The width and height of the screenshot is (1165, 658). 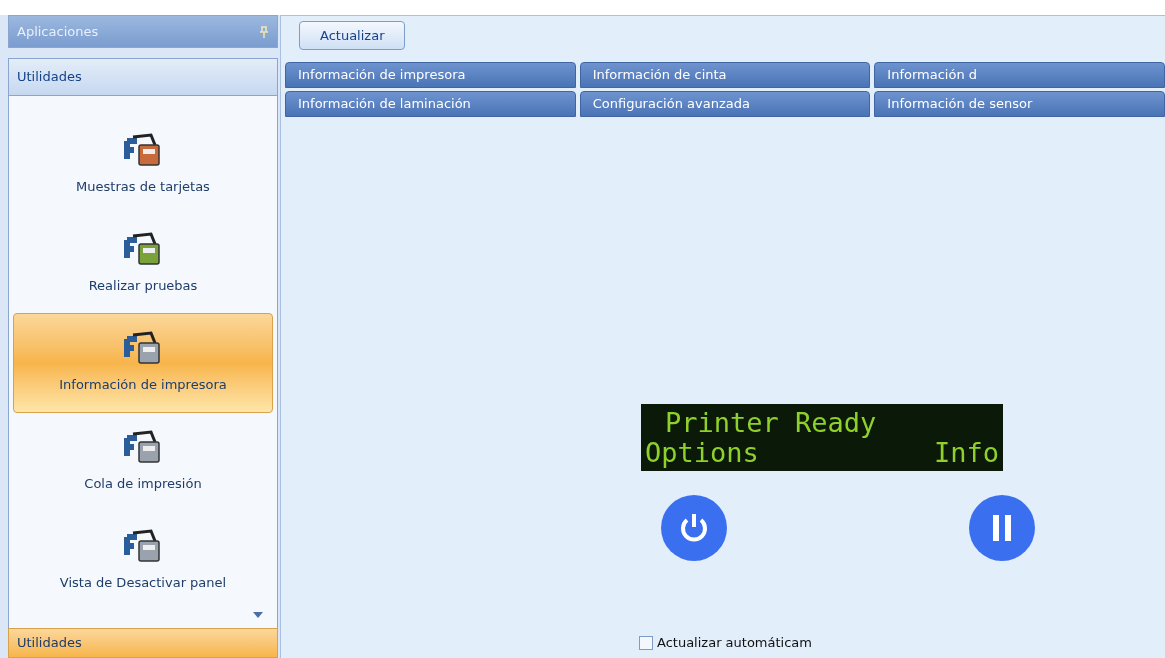 What do you see at coordinates (1002, 528) in the screenshot?
I see `pause-icon` at bounding box center [1002, 528].